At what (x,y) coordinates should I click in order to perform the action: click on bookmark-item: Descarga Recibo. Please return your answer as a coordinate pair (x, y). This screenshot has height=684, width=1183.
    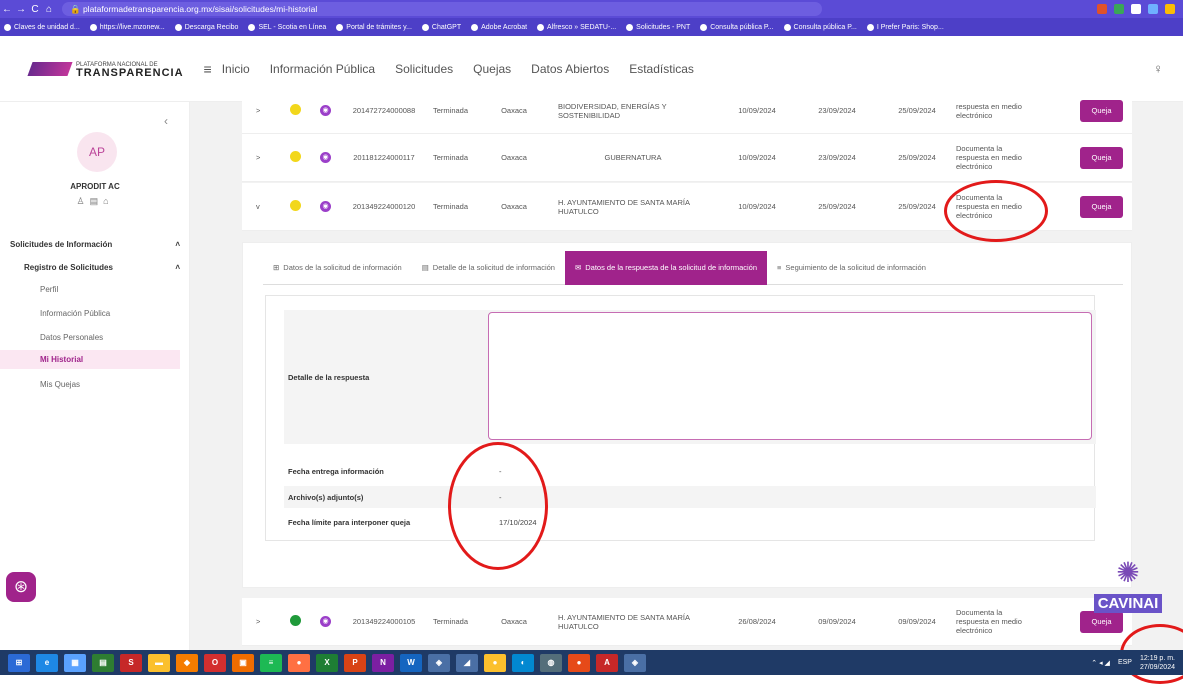
    Looking at the image, I should click on (206, 27).